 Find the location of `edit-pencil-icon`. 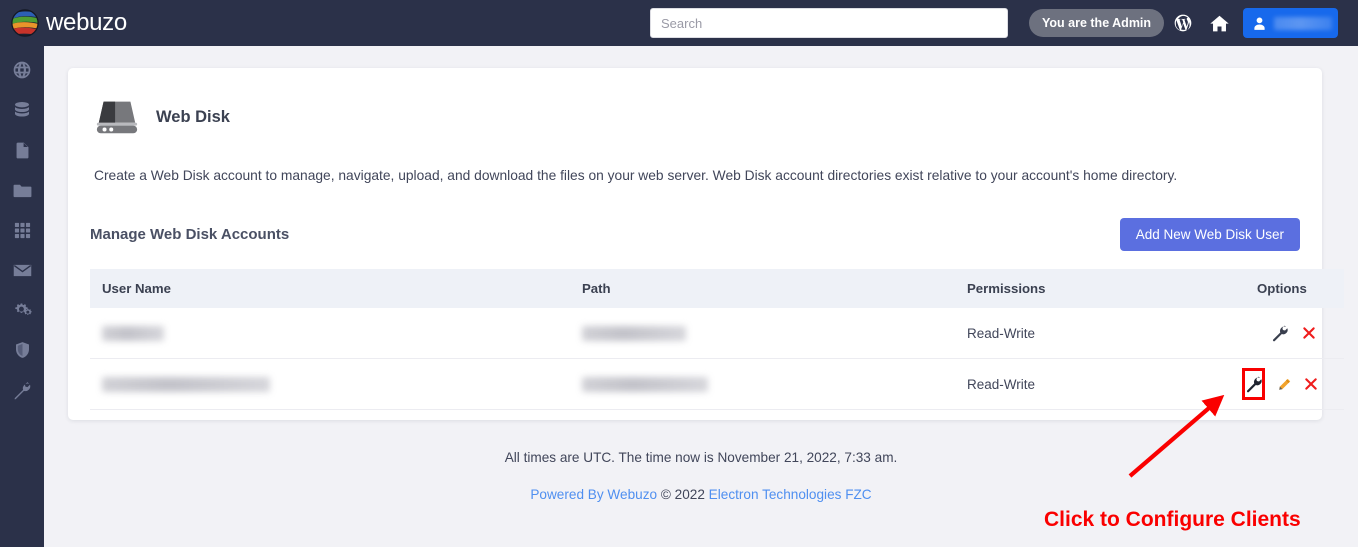

edit-pencil-icon is located at coordinates (1284, 384).